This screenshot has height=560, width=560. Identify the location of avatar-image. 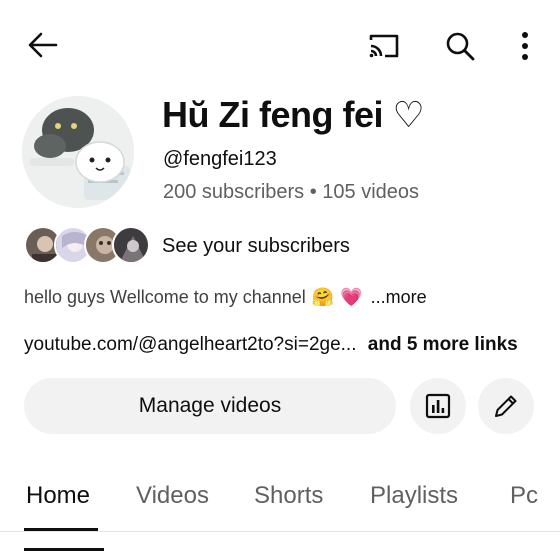
(78, 152).